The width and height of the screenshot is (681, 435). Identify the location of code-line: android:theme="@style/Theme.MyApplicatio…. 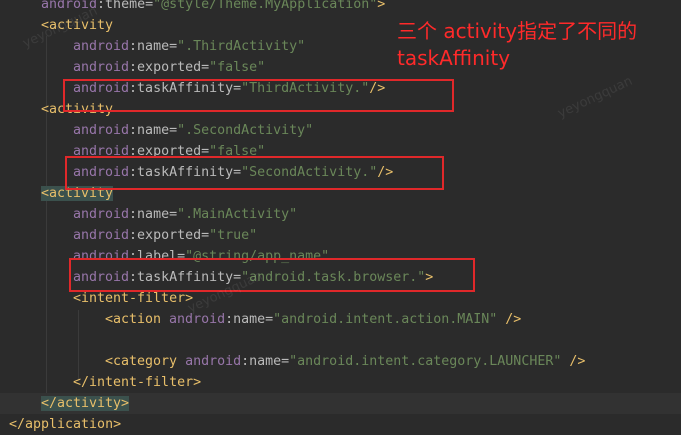
(340, 7).